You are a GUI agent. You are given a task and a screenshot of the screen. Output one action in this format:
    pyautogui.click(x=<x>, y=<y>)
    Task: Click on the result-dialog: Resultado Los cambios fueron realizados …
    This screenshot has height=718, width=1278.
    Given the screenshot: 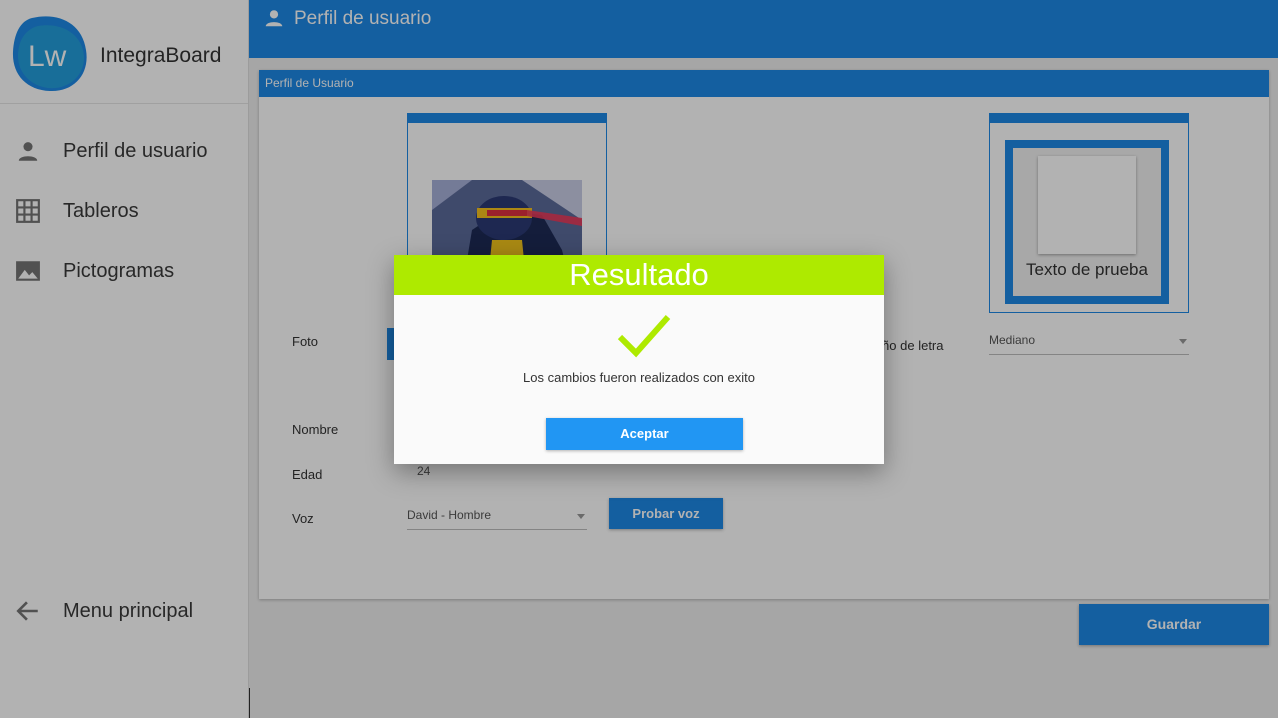 What is the action you would take?
    pyautogui.click(x=639, y=359)
    